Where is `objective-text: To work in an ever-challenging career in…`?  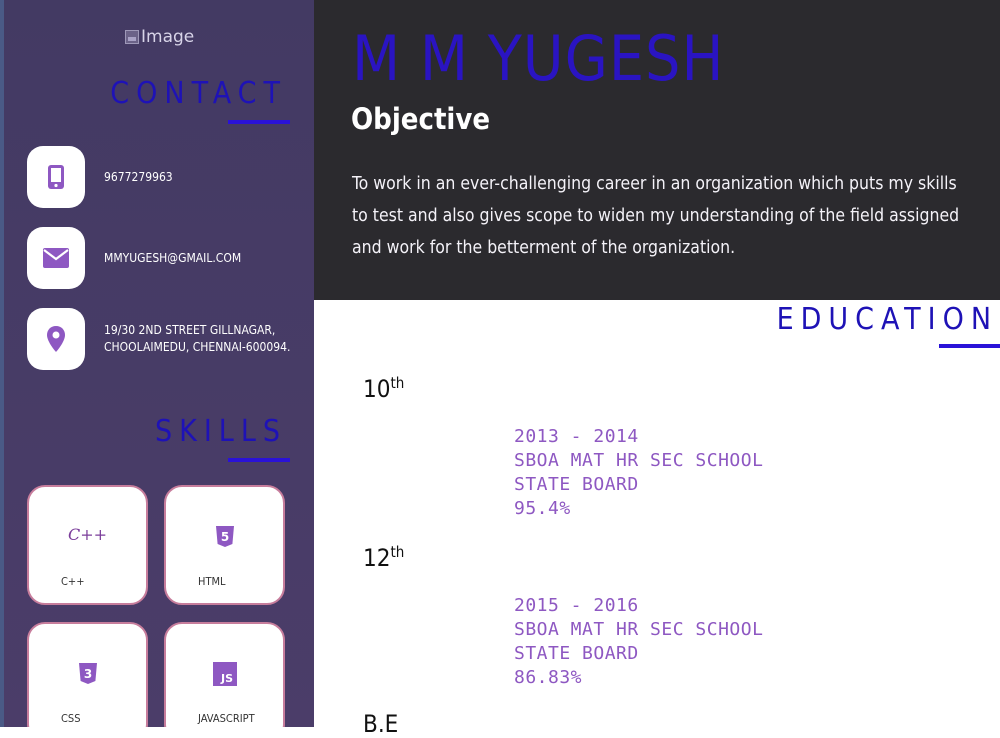 objective-text: To work in an ever-challenging career in… is located at coordinates (656, 216).